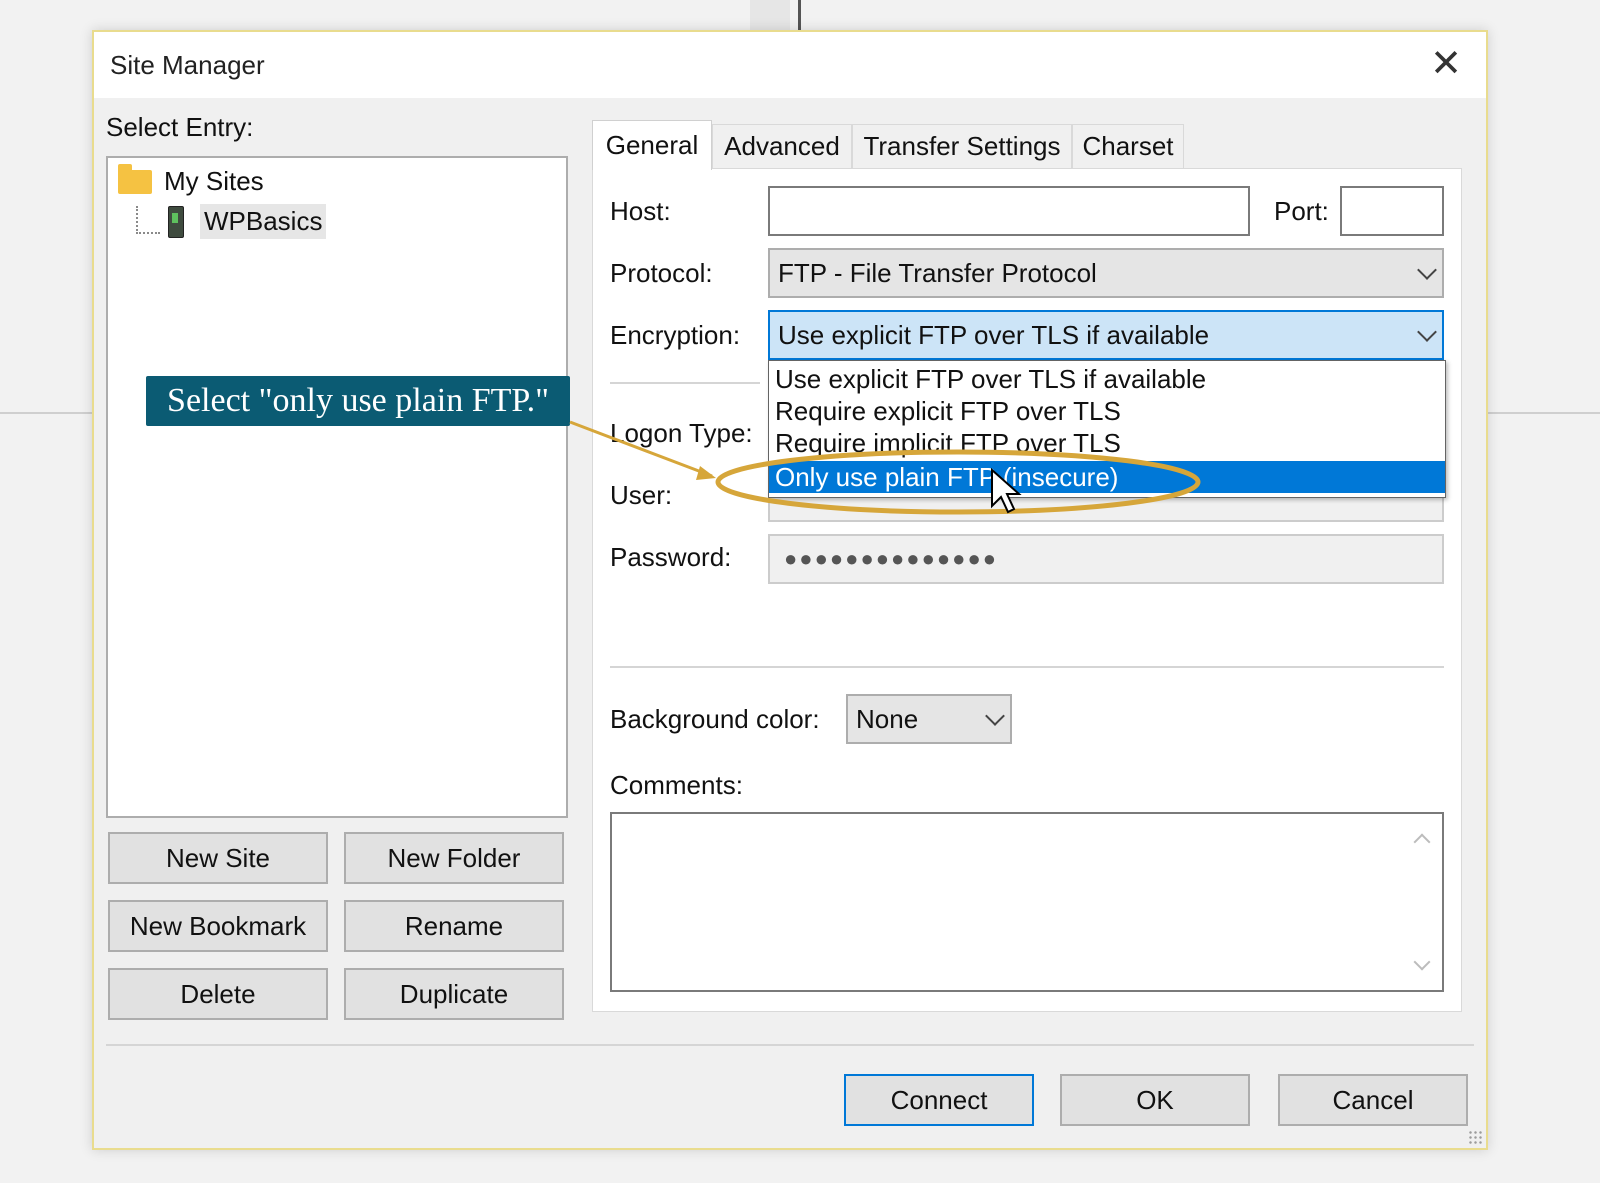 Image resolution: width=1600 pixels, height=1183 pixels. I want to click on annotation-highlight-ellipse, so click(958, 482).